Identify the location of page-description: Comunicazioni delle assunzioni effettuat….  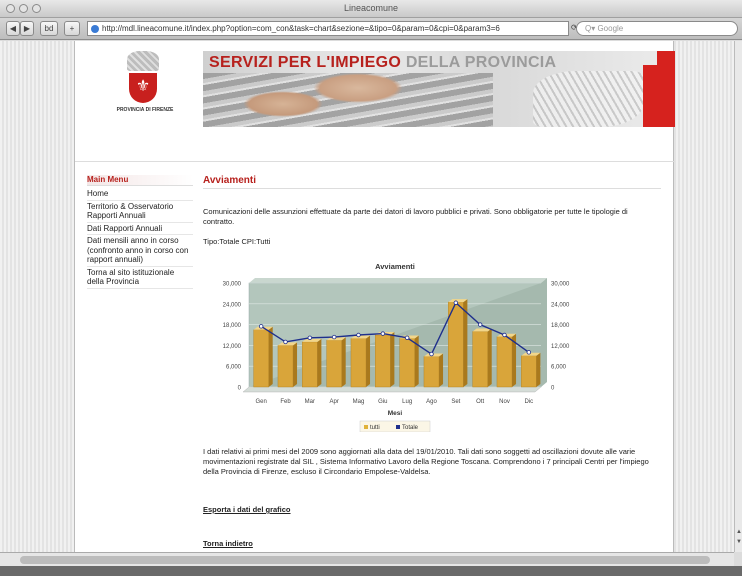
(415, 216).